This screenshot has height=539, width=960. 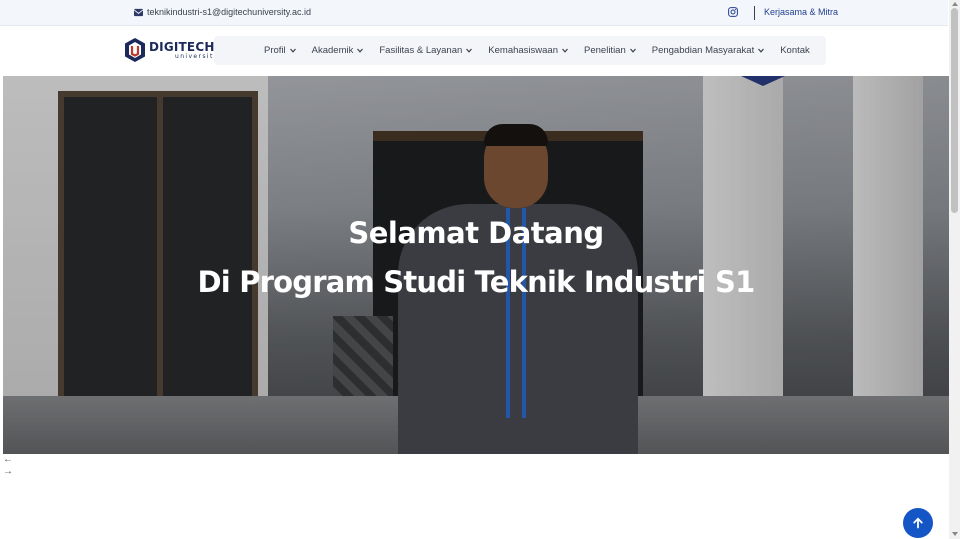 What do you see at coordinates (135, 50) in the screenshot?
I see `digitech-logo-mark` at bounding box center [135, 50].